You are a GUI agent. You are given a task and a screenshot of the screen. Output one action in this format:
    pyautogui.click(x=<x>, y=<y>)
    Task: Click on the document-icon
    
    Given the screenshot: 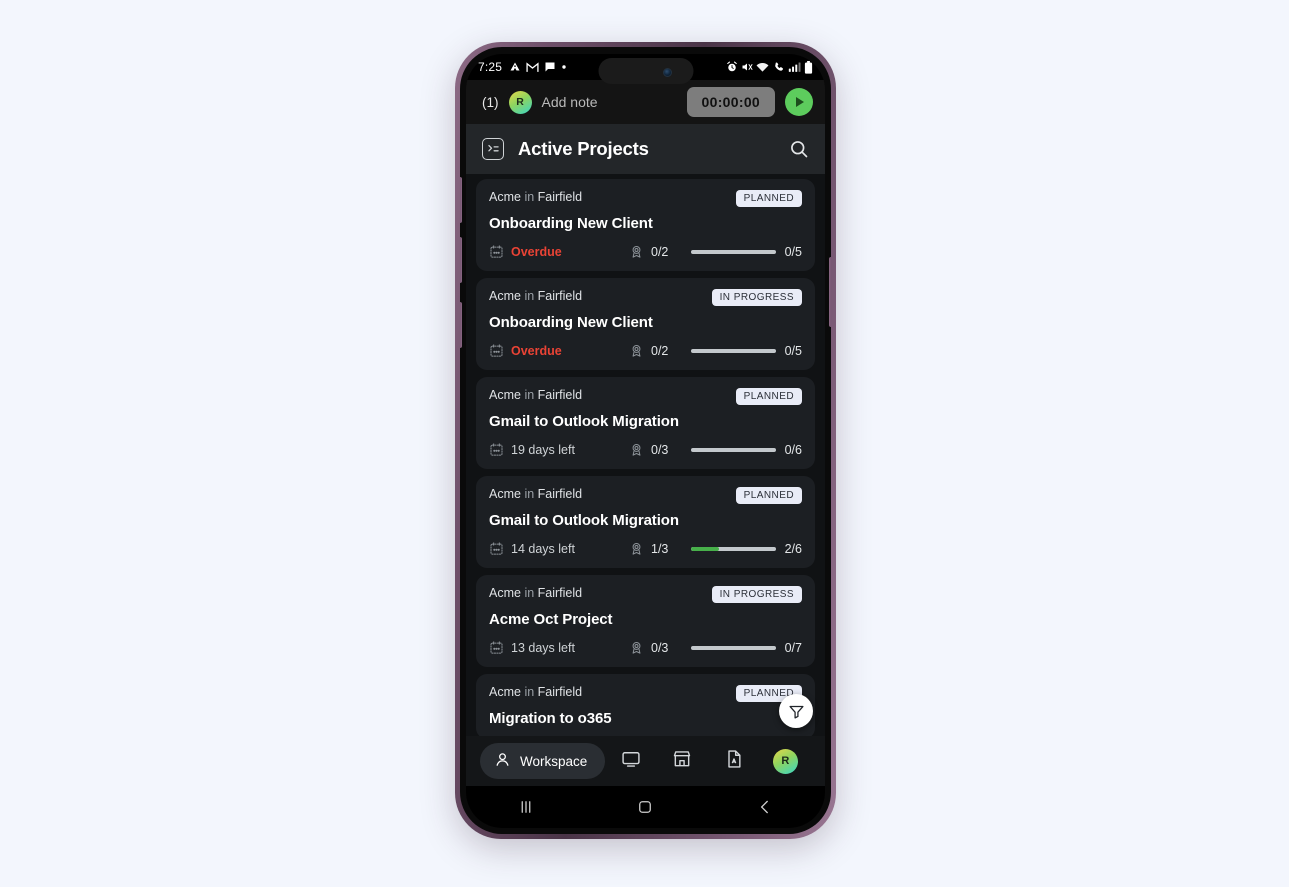 What is the action you would take?
    pyautogui.click(x=734, y=761)
    